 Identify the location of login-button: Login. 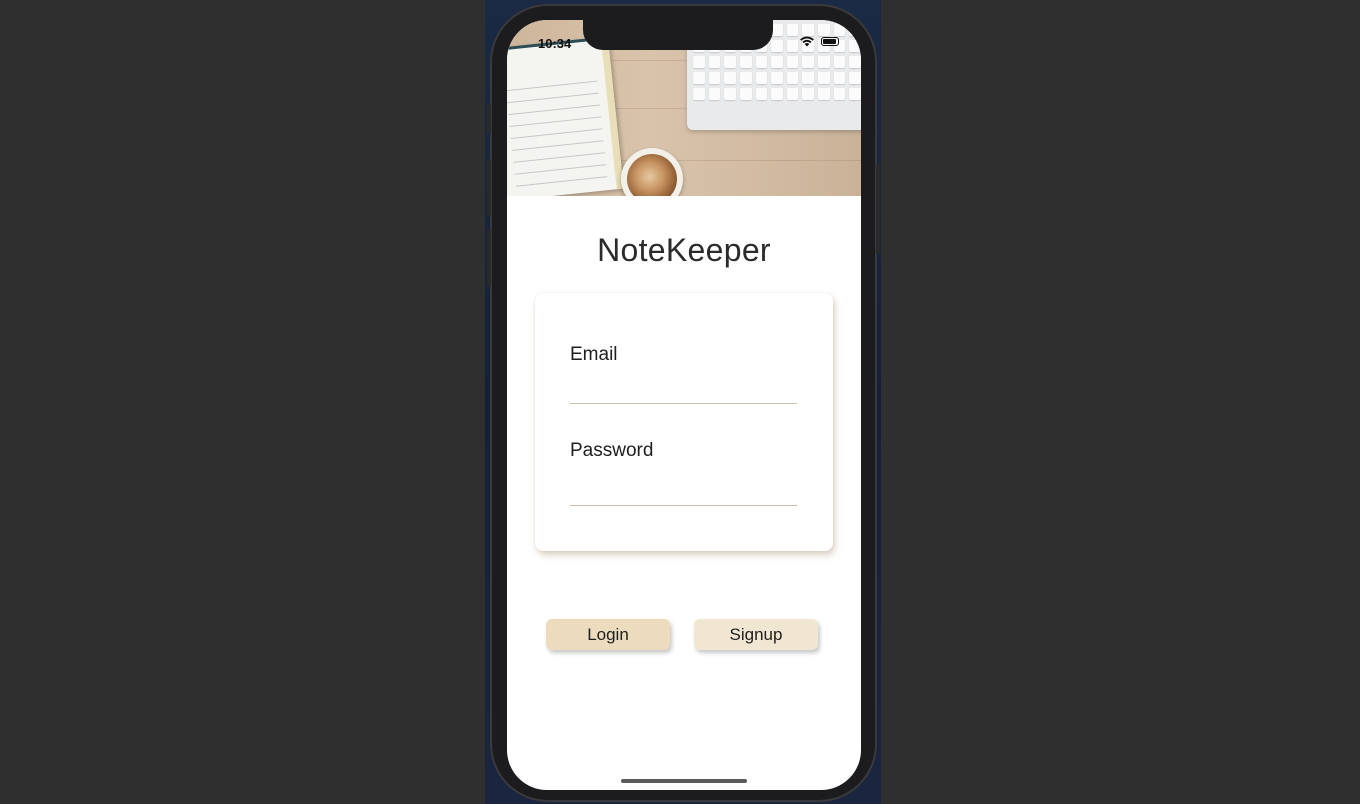
(608, 634).